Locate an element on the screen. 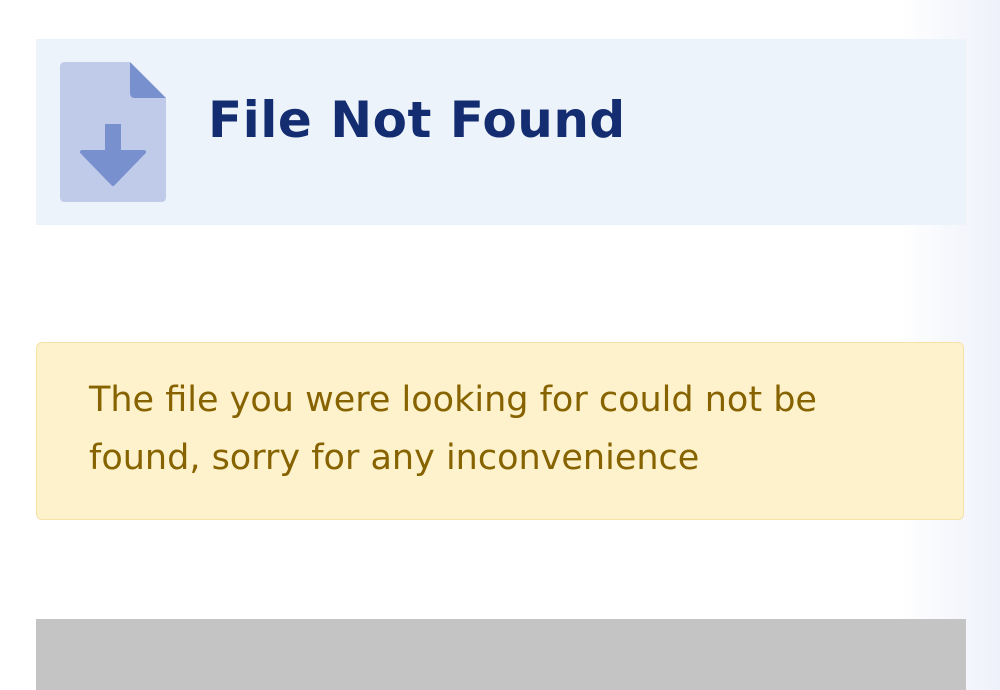  file-download-icon is located at coordinates (113, 132).